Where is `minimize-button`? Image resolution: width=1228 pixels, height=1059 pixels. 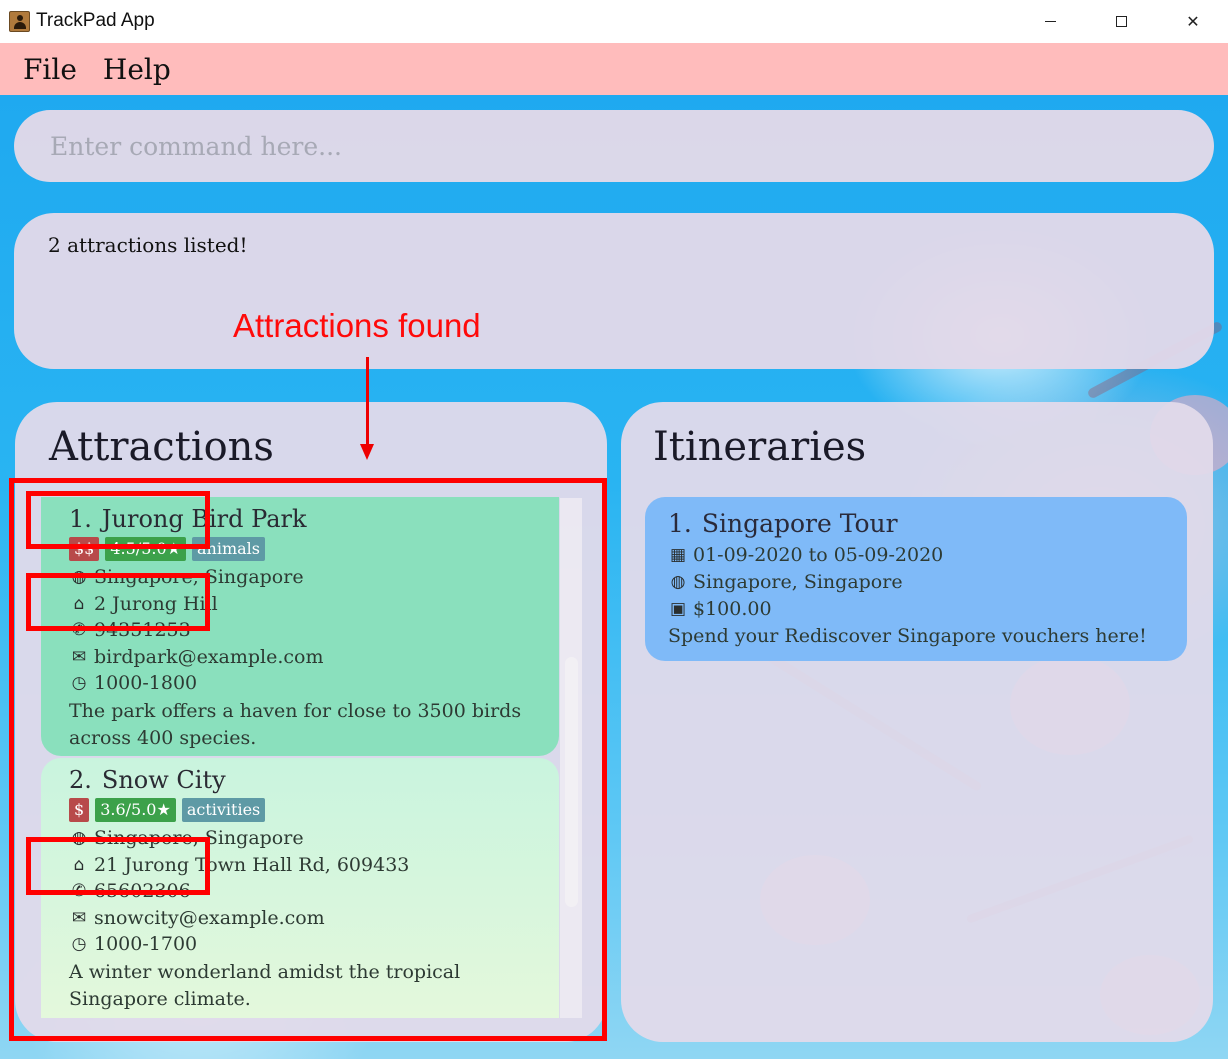 minimize-button is located at coordinates (1050, 21).